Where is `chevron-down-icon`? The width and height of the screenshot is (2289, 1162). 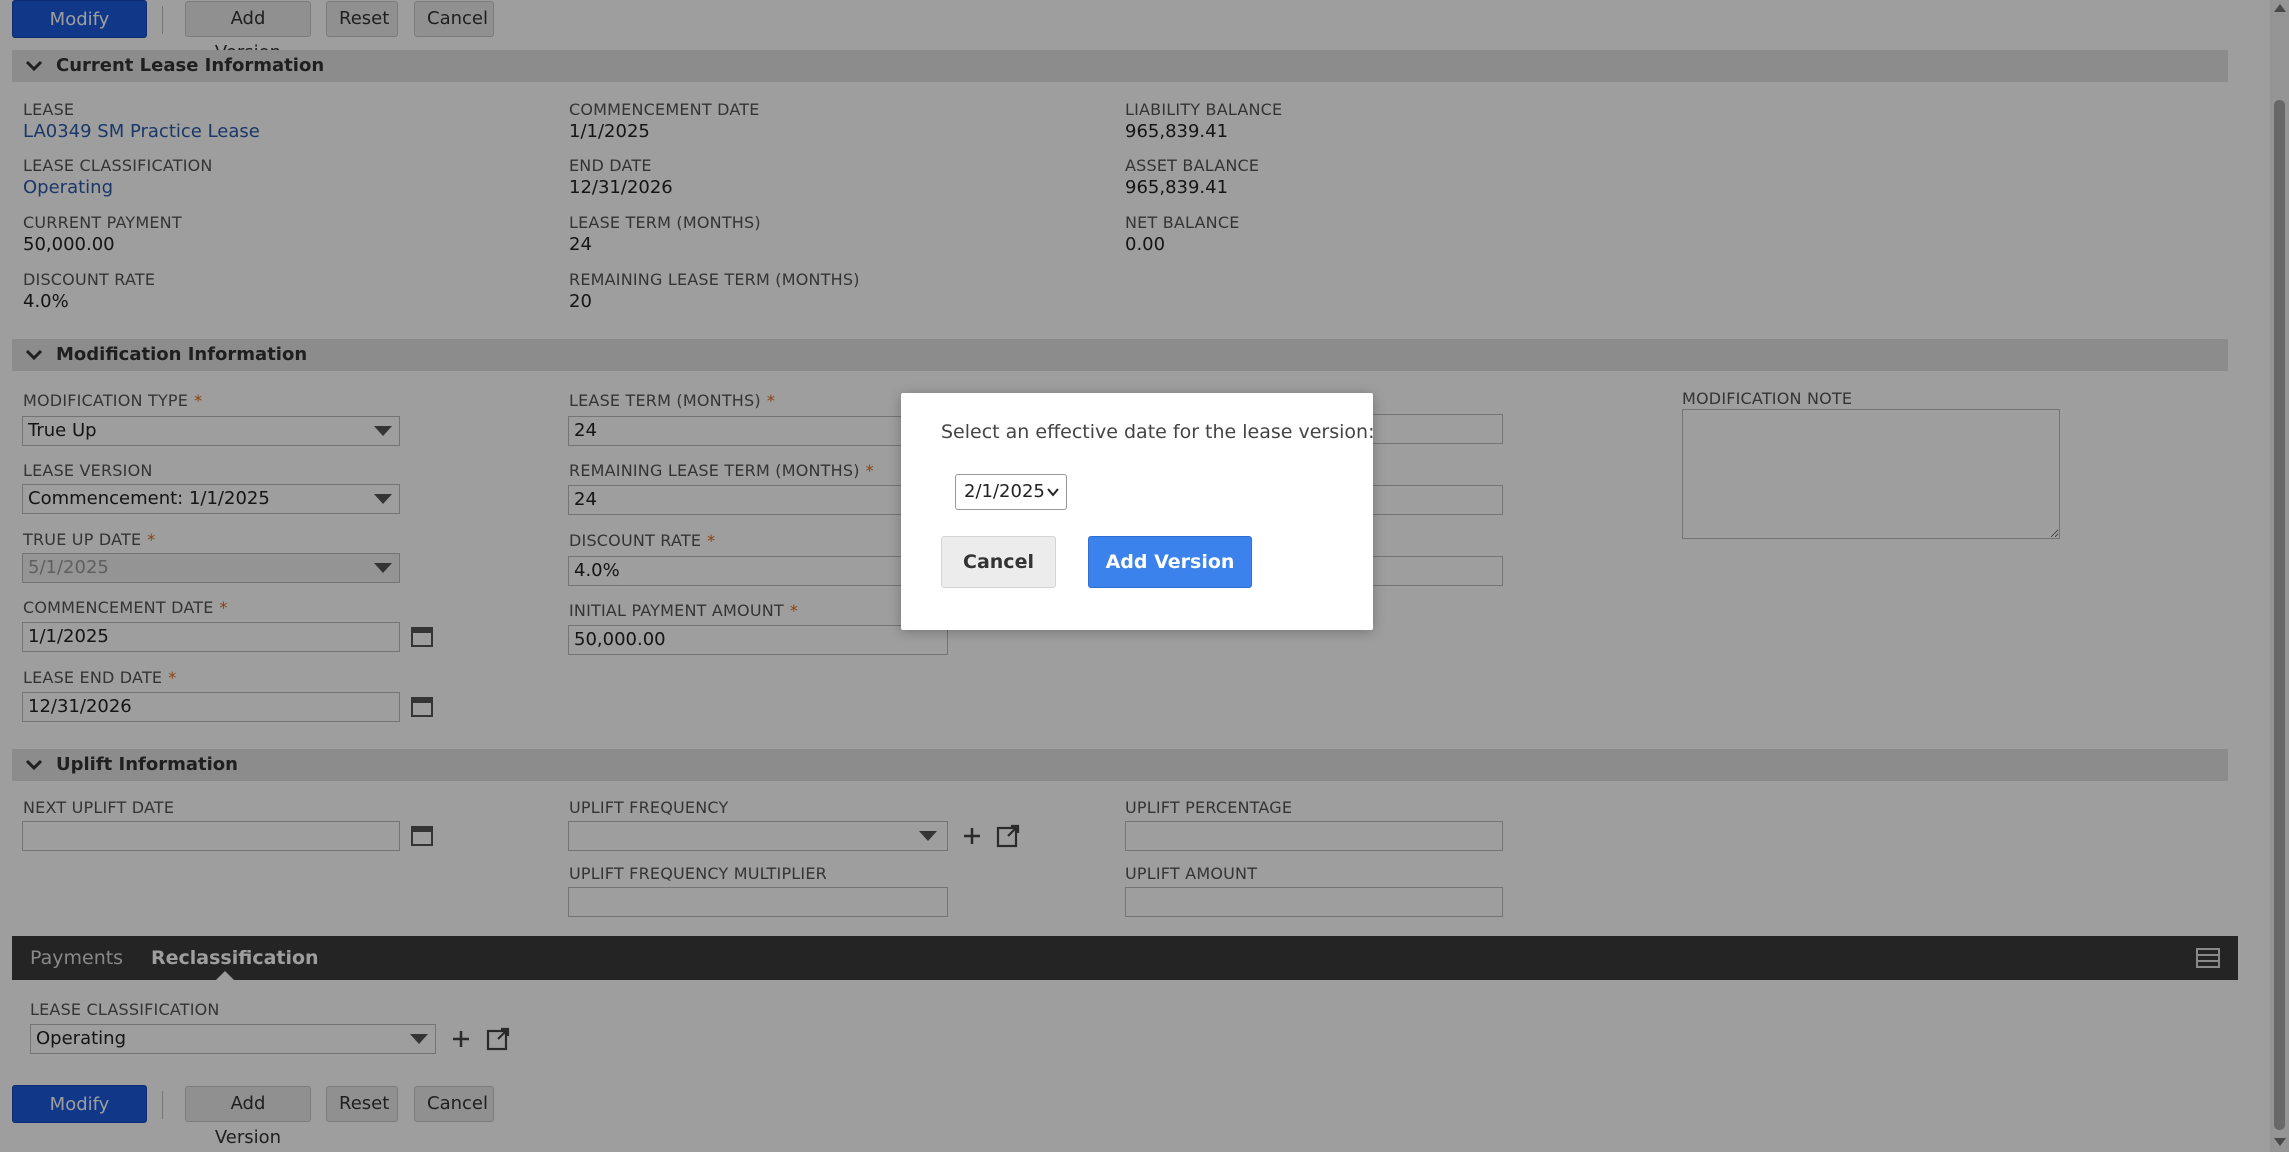
chevron-down-icon is located at coordinates (1053, 492).